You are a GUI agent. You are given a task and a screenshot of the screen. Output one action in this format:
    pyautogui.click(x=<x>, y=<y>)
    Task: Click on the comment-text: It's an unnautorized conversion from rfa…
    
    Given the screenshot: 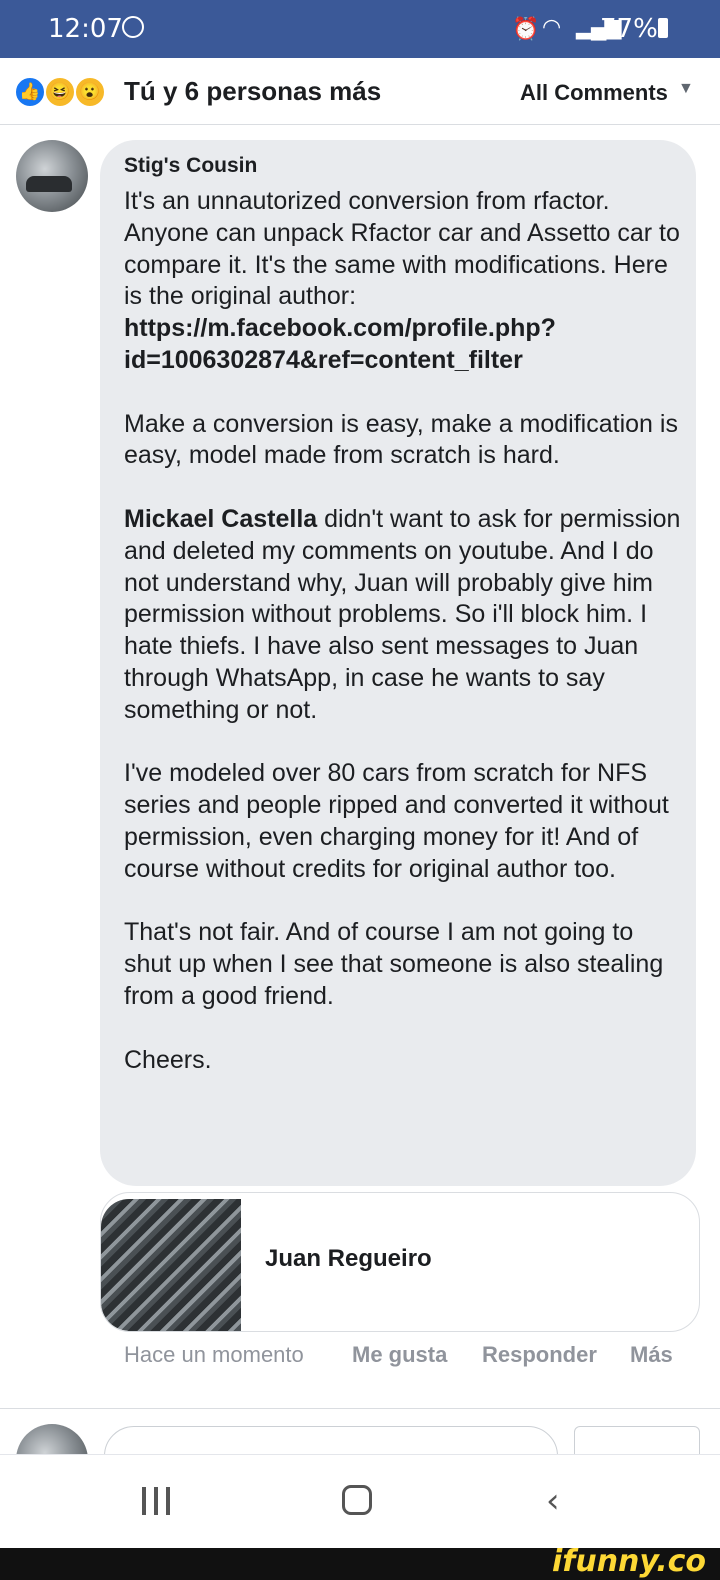 What is the action you would take?
    pyautogui.click(x=402, y=249)
    